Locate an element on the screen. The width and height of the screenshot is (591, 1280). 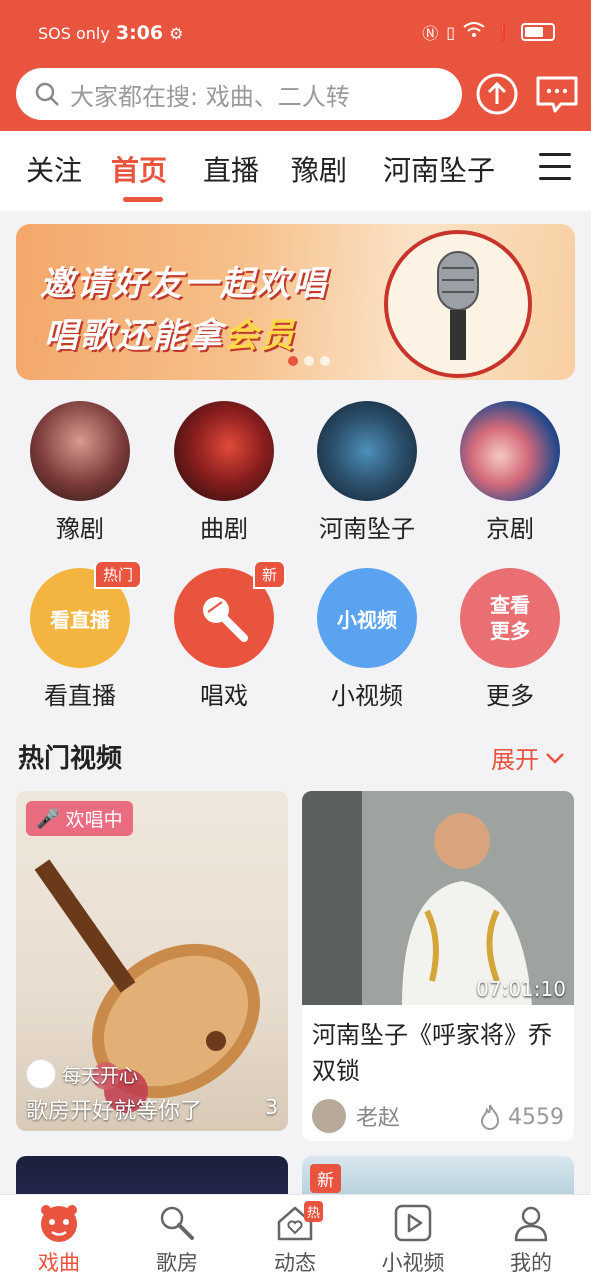
video-card-henan-zhuizi: 07:01:10 河南坠子《呼家将》乔双锁 老赵 4559 is located at coordinates (438, 966).